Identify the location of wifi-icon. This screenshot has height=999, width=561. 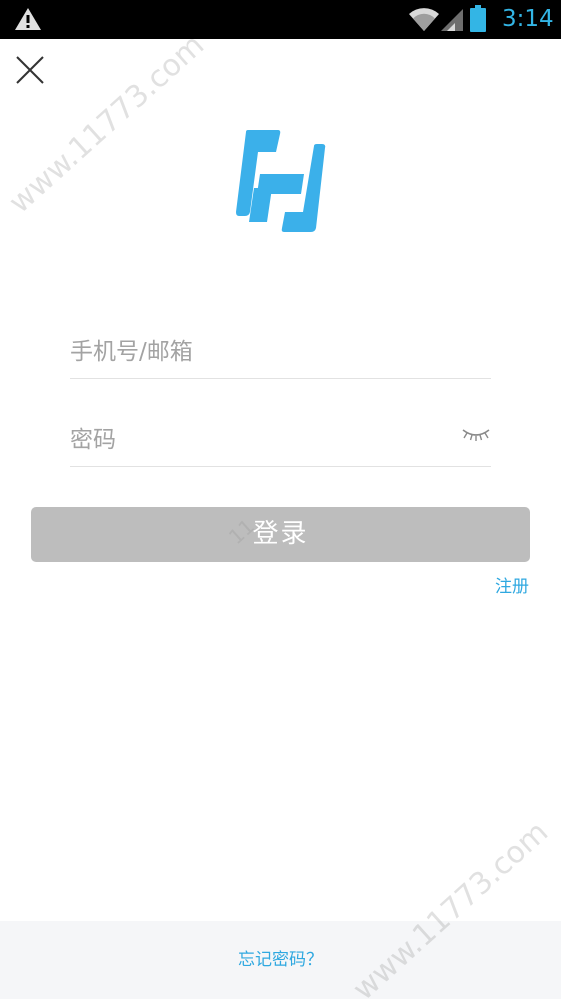
(424, 20).